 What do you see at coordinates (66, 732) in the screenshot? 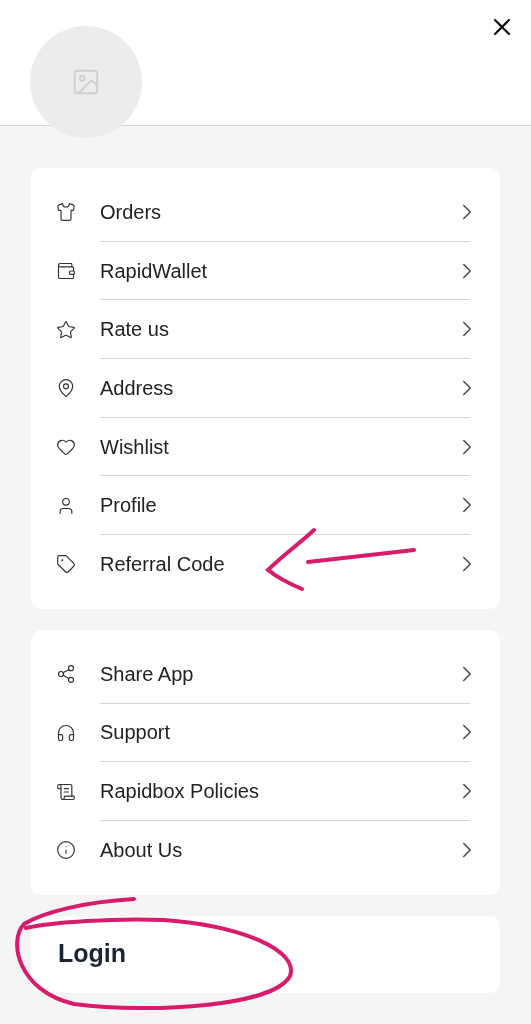
I see `headphones-icon` at bounding box center [66, 732].